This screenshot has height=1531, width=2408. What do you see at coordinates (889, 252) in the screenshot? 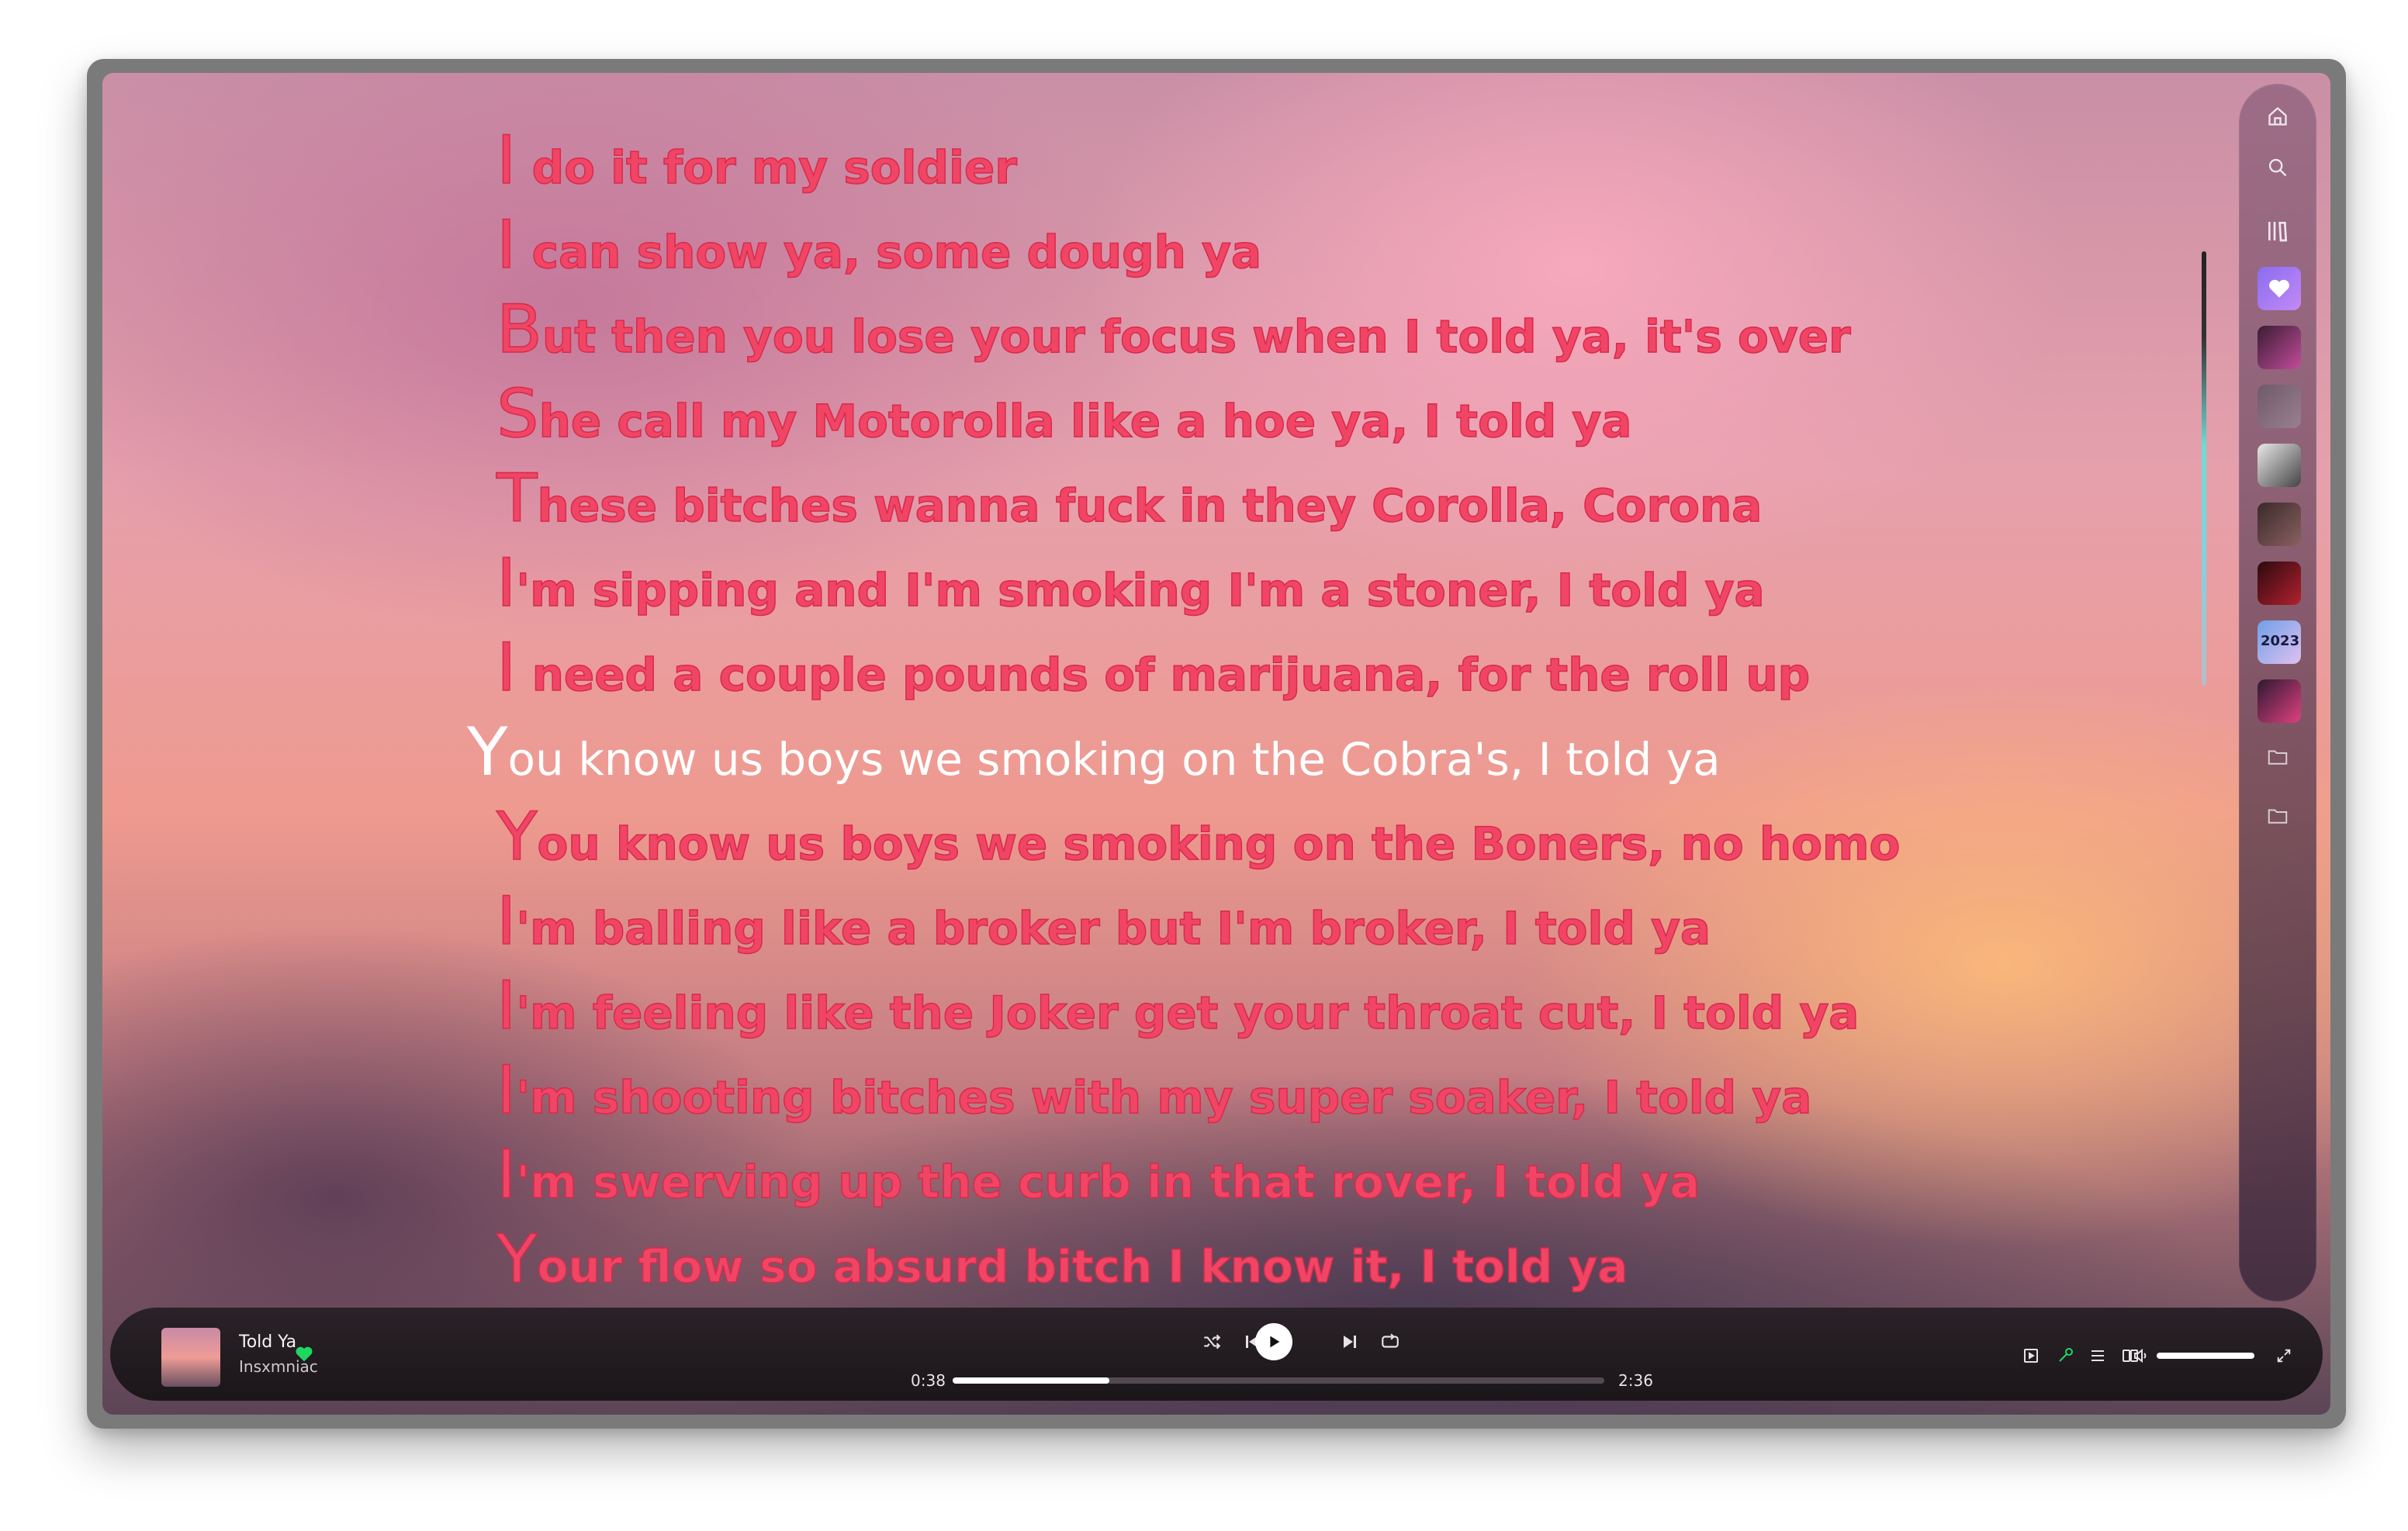
I see `lyric-text: can show ya, some dough ya` at bounding box center [889, 252].